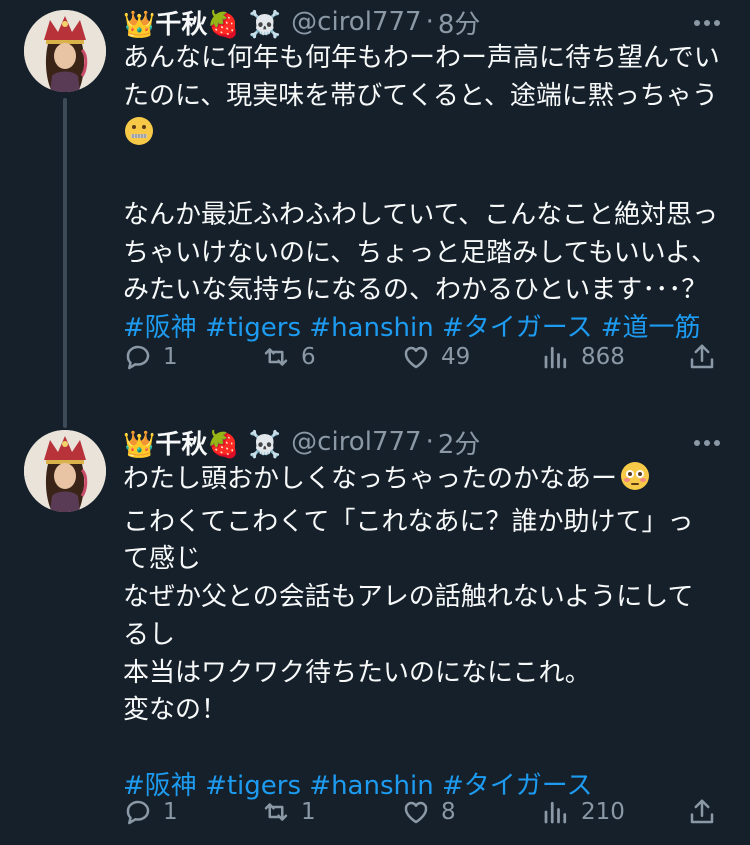  Describe the element at coordinates (459, 442) in the screenshot. I see `timestamp: 2分` at that location.